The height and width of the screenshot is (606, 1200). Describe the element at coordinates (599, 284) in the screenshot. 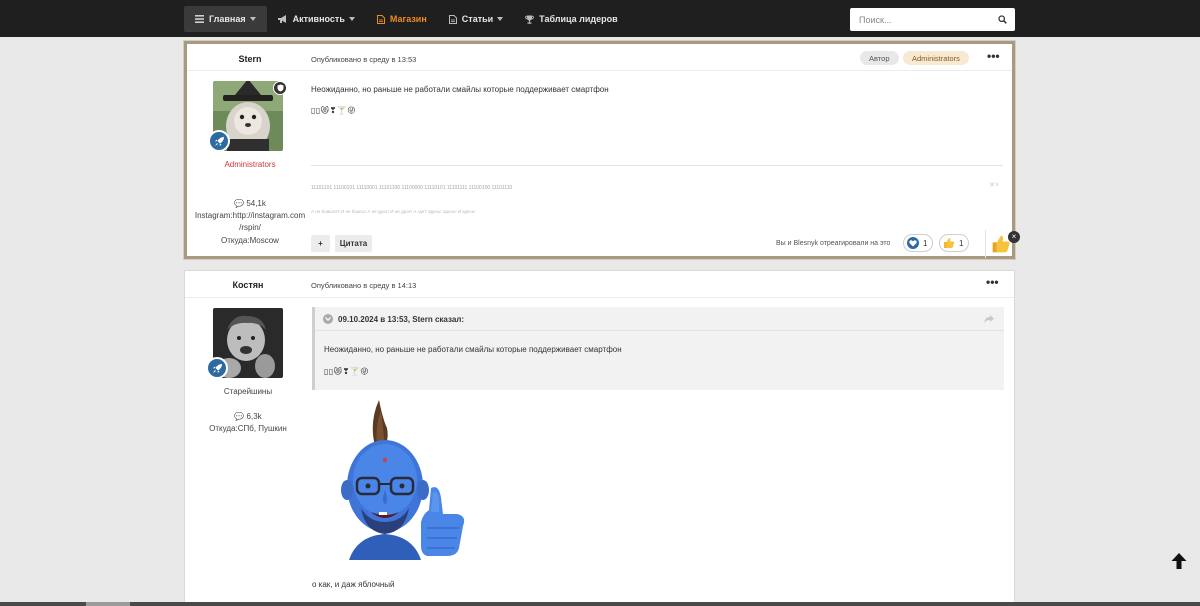

I see `post-header: Костян Опубликовано в среду в 14:13 •••` at that location.